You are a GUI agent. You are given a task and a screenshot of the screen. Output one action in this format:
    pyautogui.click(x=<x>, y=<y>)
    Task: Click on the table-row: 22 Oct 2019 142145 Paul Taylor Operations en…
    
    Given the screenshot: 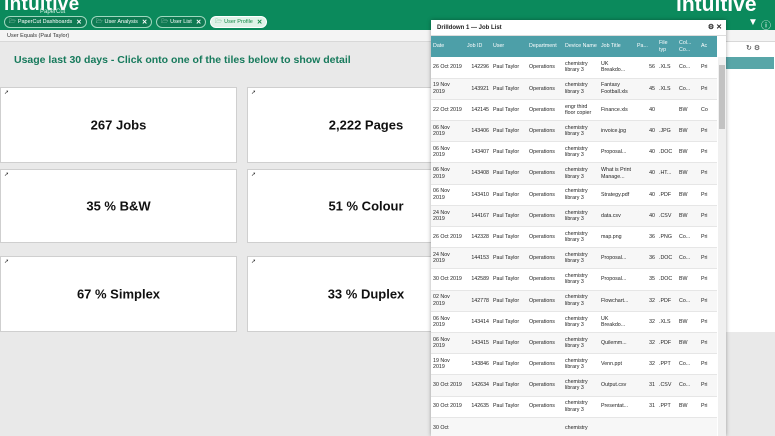 What is the action you would take?
    pyautogui.click(x=574, y=110)
    